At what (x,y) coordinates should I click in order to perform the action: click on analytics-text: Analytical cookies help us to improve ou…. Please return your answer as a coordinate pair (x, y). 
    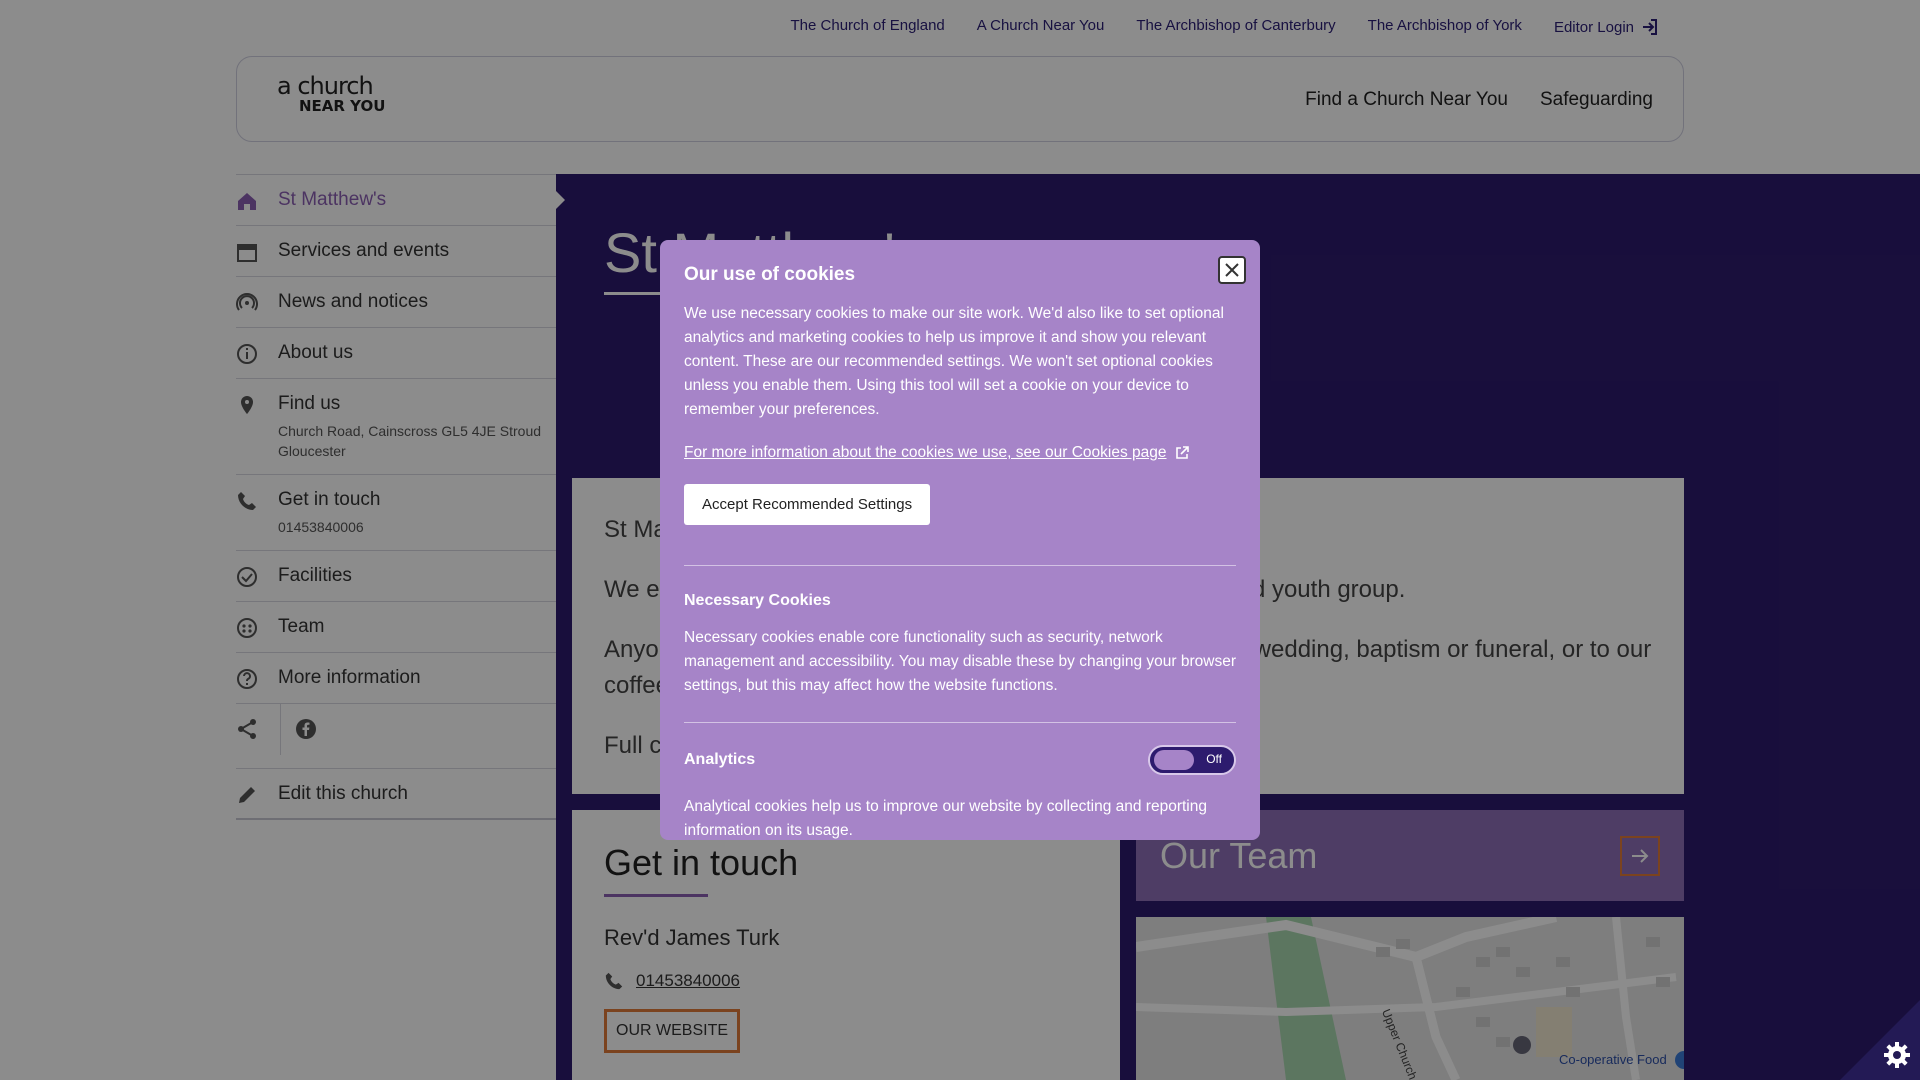
    Looking at the image, I should click on (945, 818).